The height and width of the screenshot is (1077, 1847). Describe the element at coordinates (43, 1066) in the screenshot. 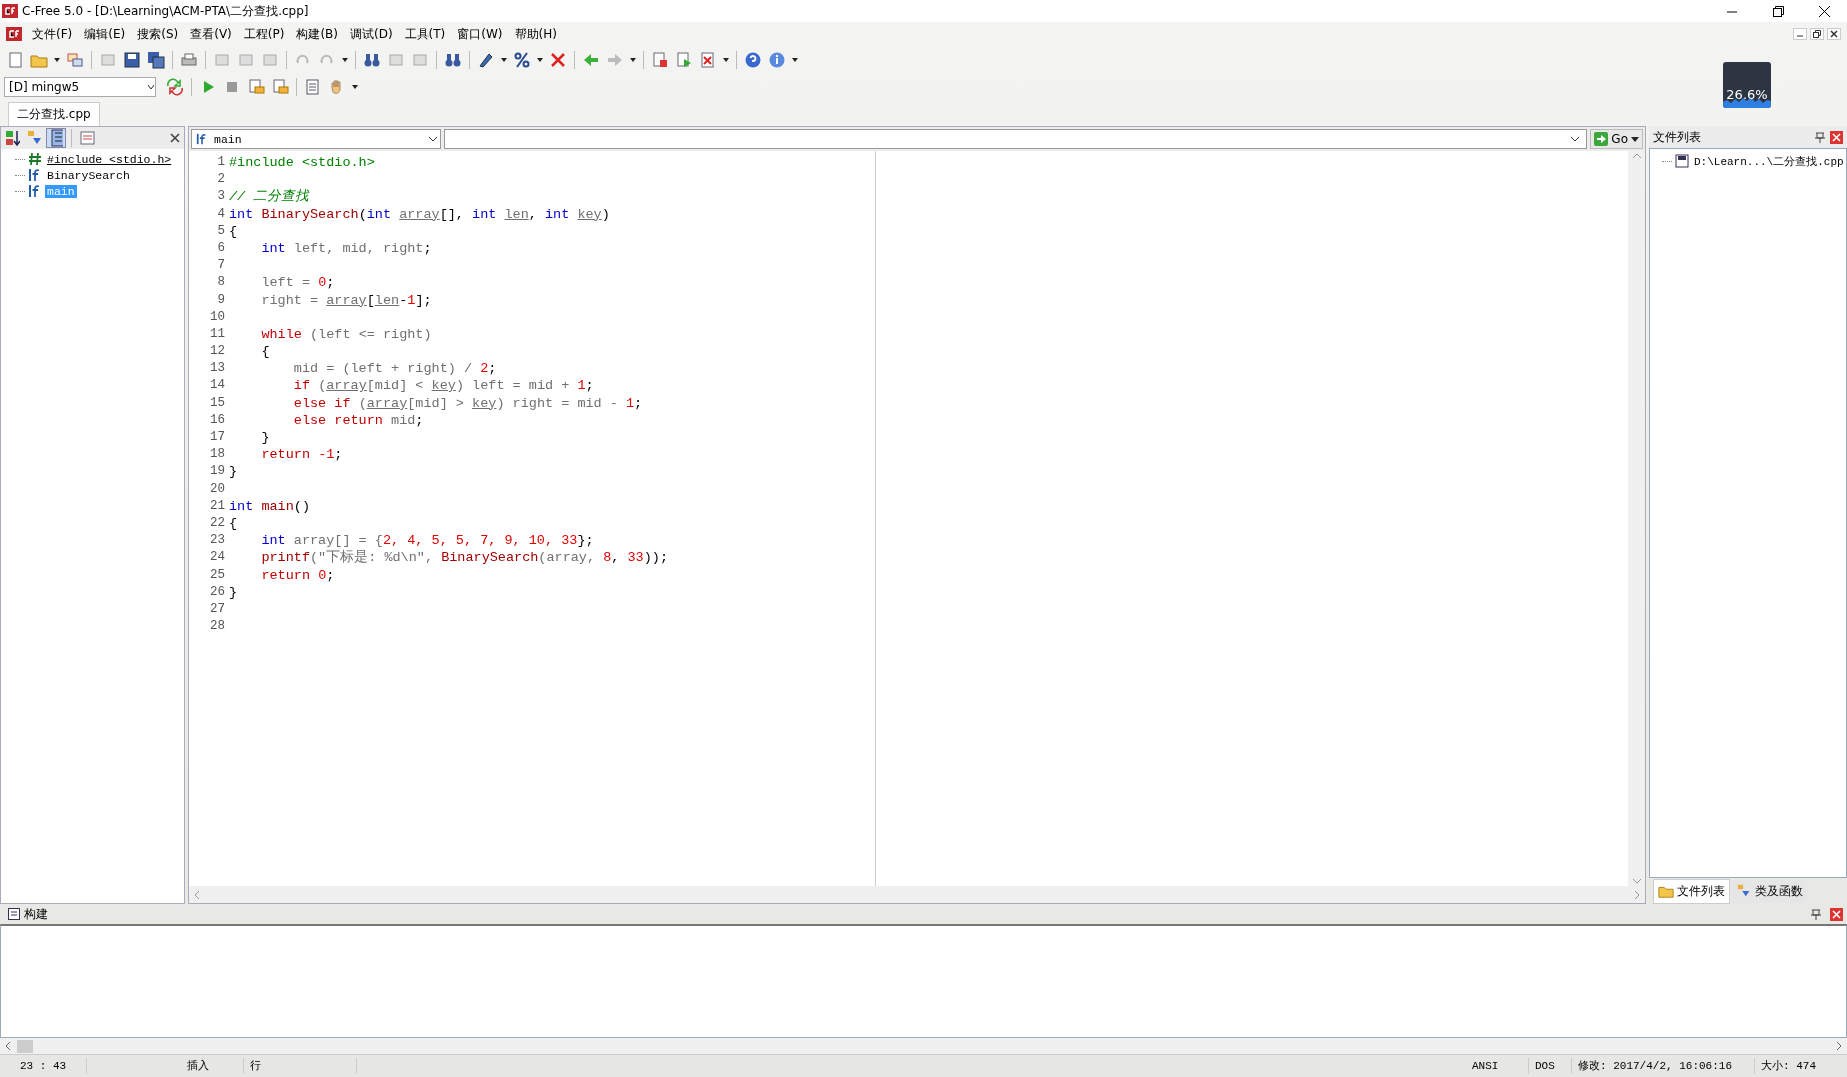

I see `cursor-position: 23 : 43` at that location.